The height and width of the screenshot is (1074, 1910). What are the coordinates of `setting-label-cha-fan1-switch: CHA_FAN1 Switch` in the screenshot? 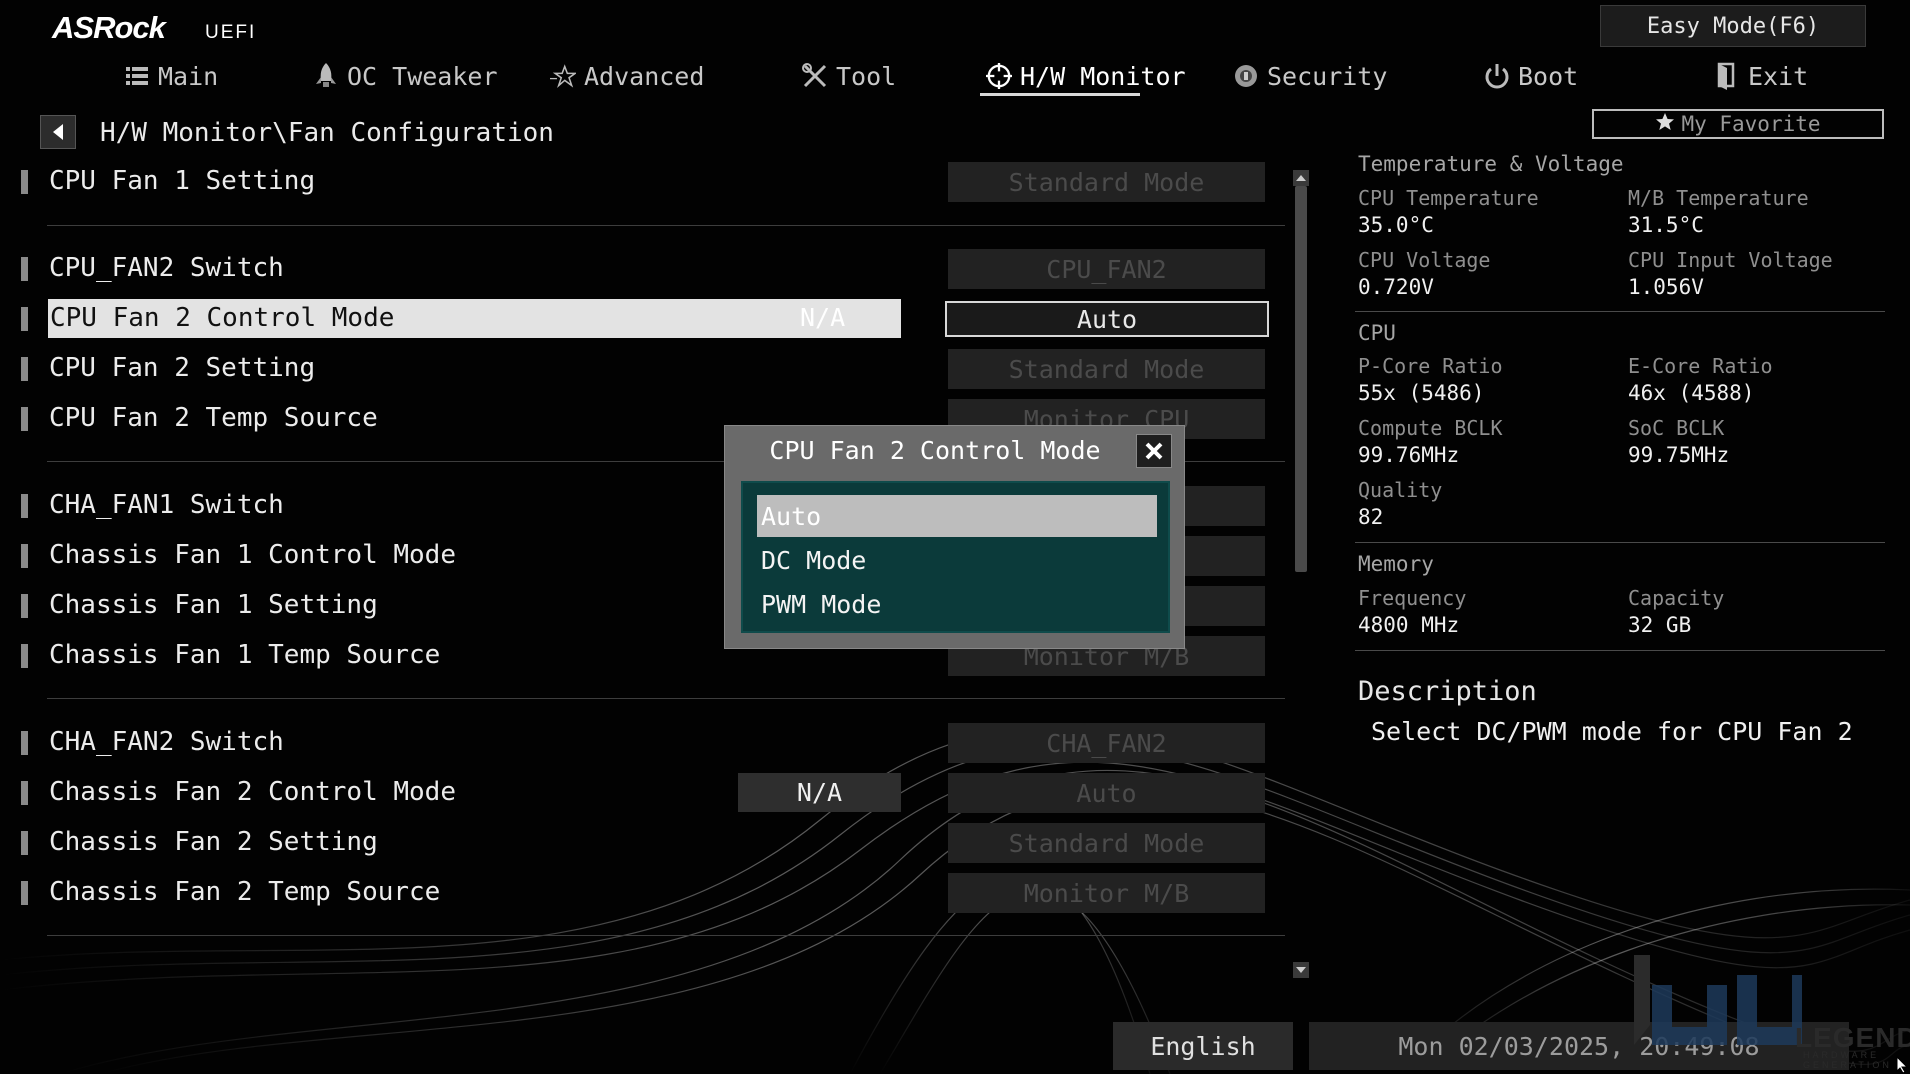 It's located at (166, 505).